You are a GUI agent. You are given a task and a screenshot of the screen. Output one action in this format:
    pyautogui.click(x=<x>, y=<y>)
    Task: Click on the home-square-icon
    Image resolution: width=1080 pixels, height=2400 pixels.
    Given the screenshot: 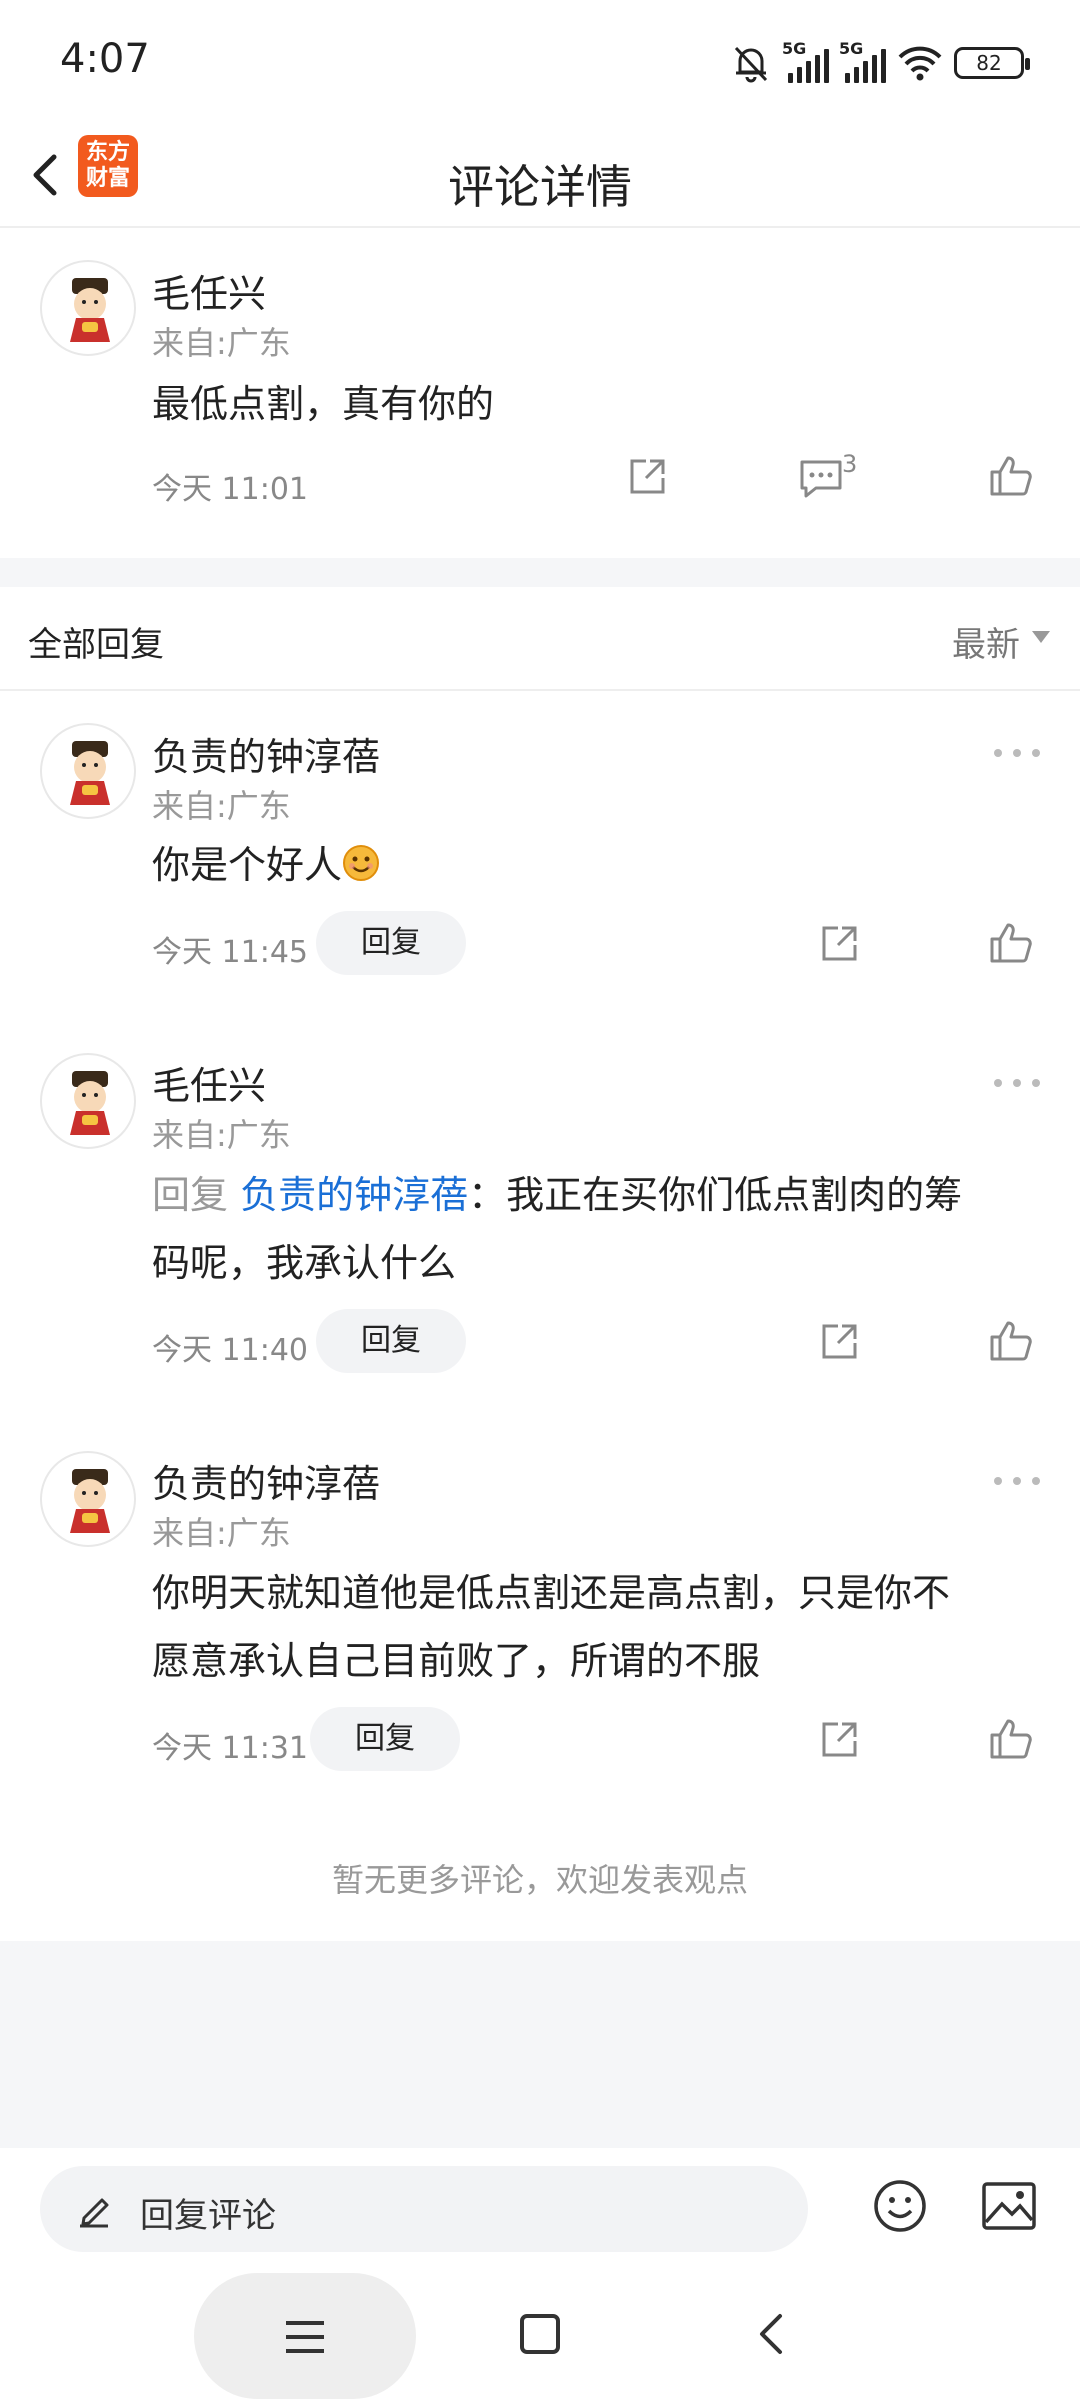 What is the action you would take?
    pyautogui.click(x=540, y=2334)
    